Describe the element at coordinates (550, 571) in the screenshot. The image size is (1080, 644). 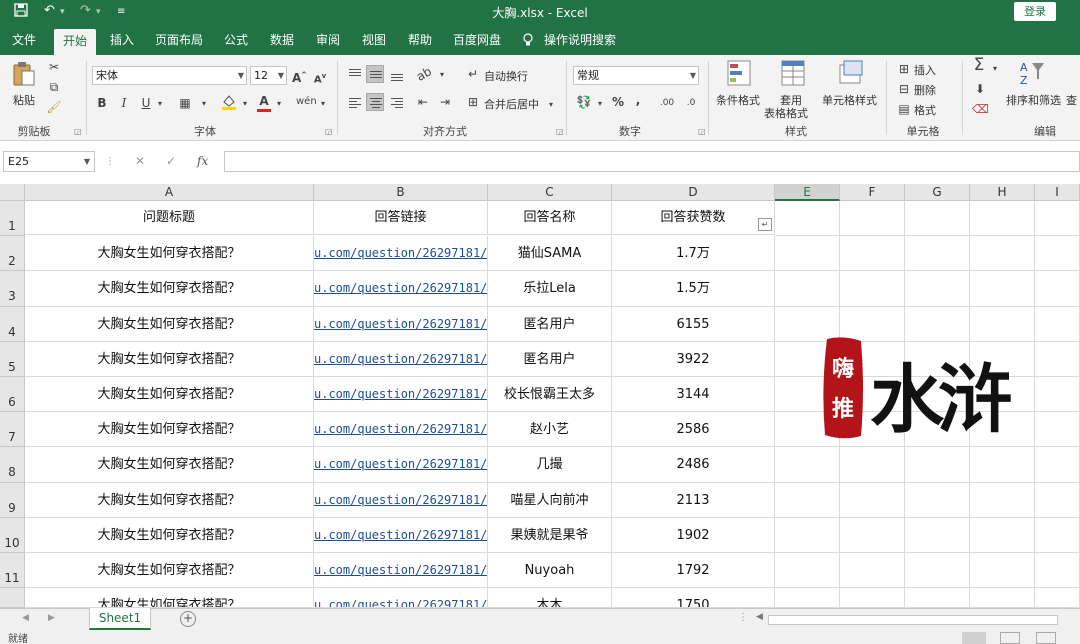
I see `answer-name-cell: Nuyoah` at that location.